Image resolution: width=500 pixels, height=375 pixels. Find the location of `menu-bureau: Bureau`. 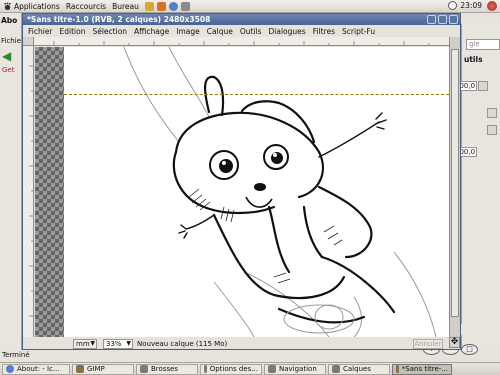

menu-bureau: Bureau is located at coordinates (125, 6).